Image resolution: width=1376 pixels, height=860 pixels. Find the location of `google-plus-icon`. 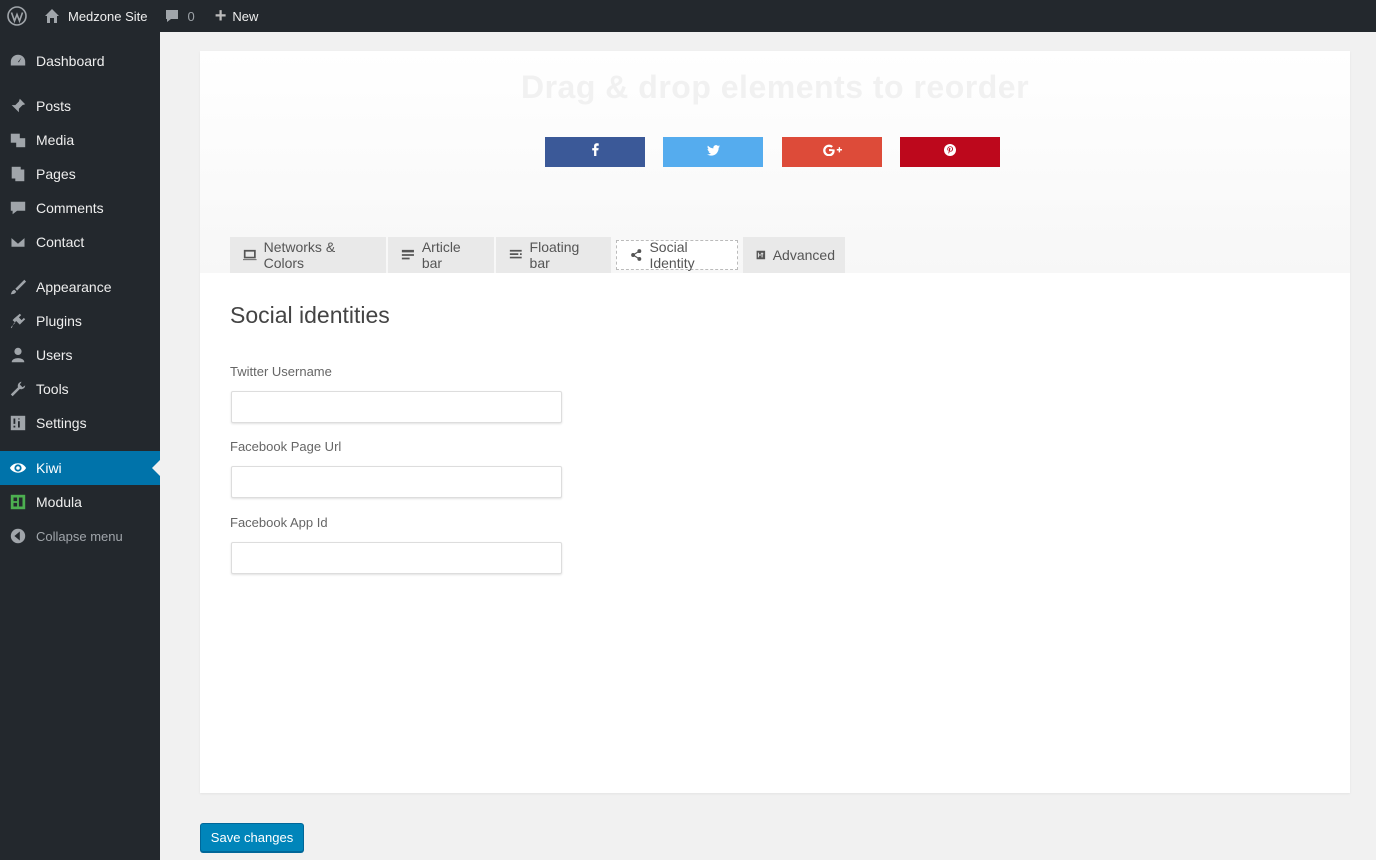

google-plus-icon is located at coordinates (832, 152).